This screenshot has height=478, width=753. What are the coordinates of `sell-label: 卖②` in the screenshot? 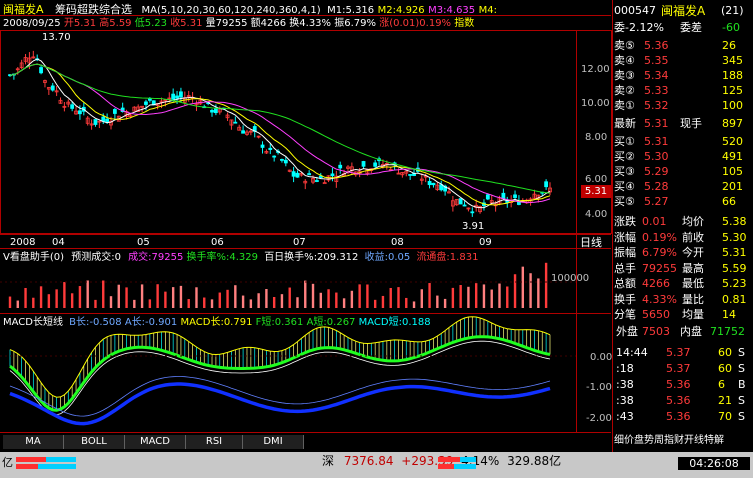 It's located at (624, 90).